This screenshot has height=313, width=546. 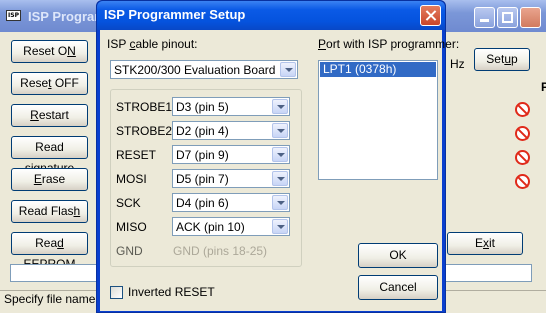 What do you see at coordinates (231, 130) in the screenshot?
I see `pin-select-strobe2: D2 (pin 4)` at bounding box center [231, 130].